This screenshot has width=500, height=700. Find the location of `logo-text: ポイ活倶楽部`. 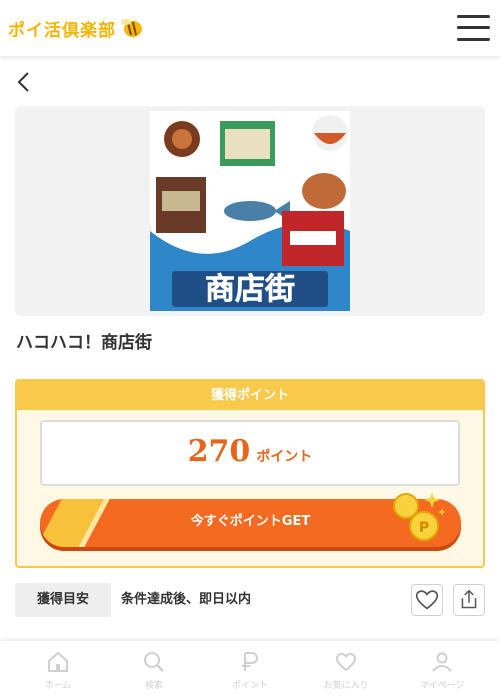

logo-text: ポイ活倶楽部 is located at coordinates (62, 30).